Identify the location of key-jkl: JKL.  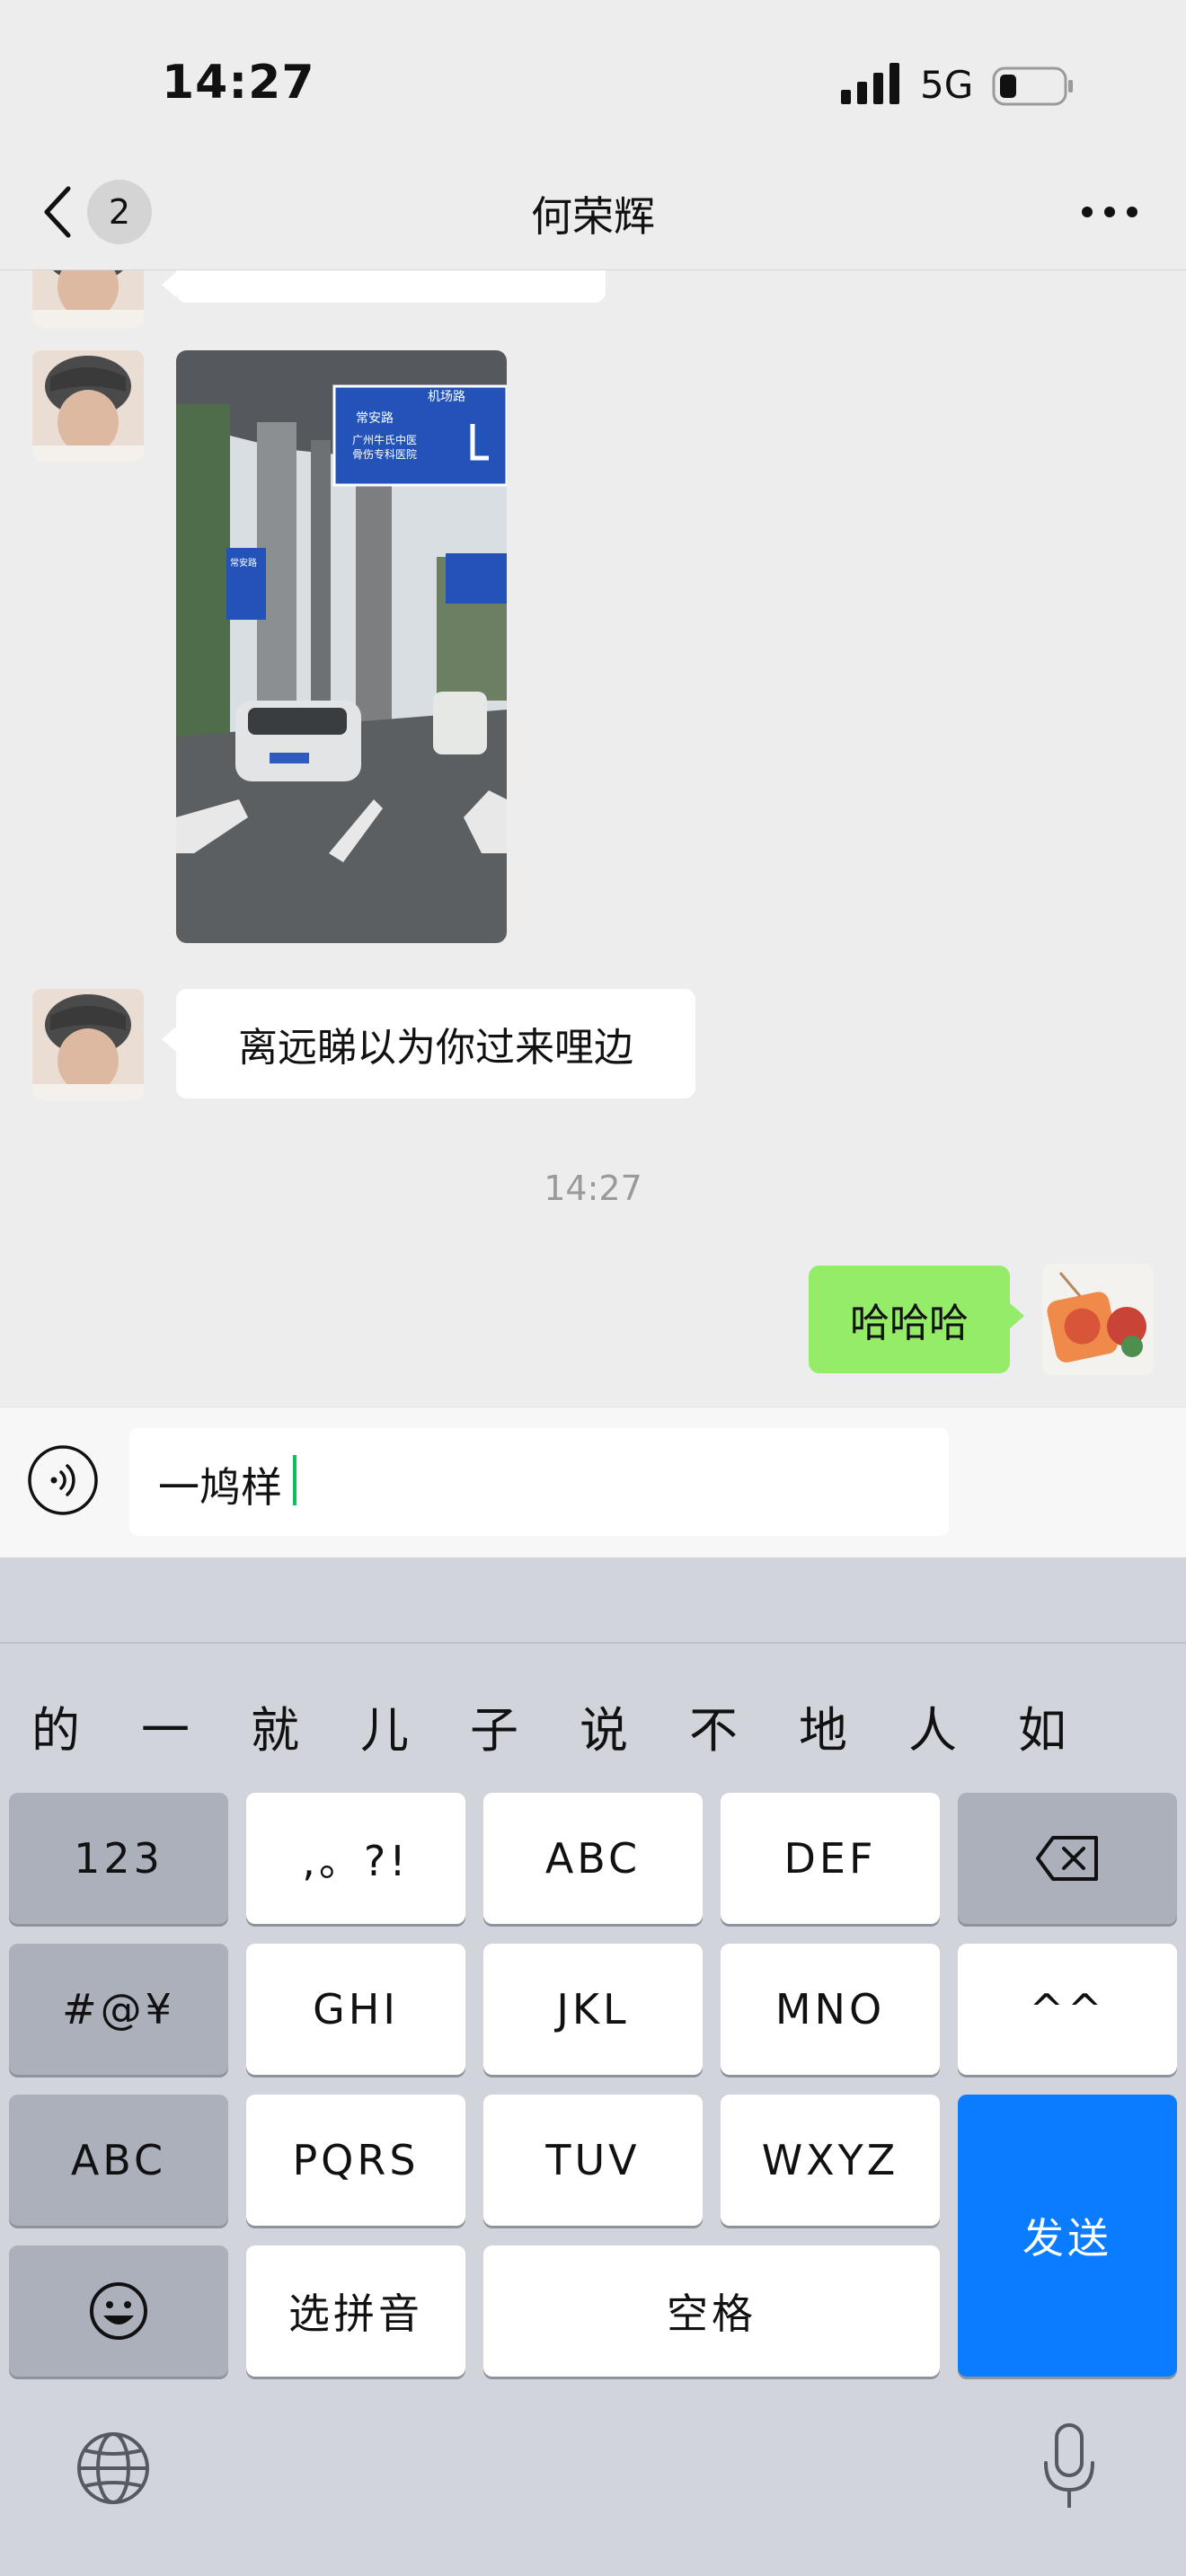
(593, 2009).